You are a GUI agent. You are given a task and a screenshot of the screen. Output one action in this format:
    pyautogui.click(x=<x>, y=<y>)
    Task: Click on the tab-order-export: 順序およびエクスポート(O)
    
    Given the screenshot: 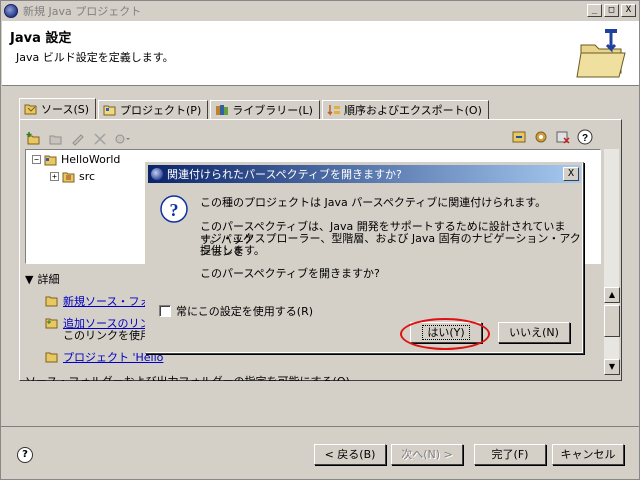 What is the action you would take?
    pyautogui.click(x=405, y=110)
    